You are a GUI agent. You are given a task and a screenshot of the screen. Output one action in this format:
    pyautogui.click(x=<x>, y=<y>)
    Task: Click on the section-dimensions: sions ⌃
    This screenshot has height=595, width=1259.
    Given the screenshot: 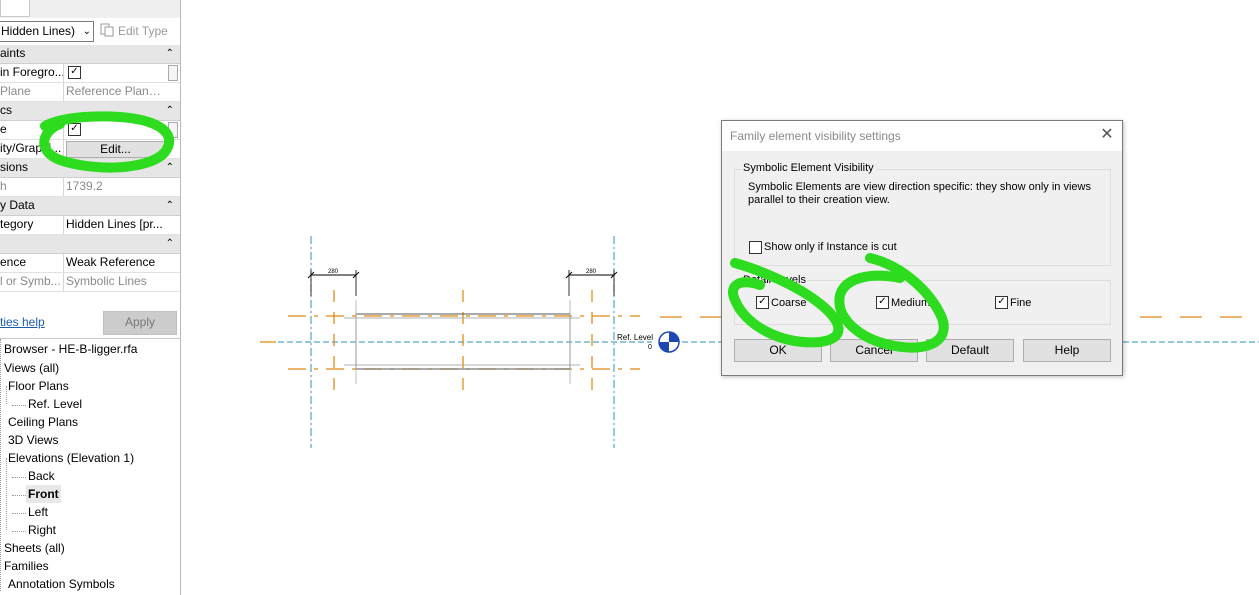 What is the action you would take?
    pyautogui.click(x=90, y=168)
    